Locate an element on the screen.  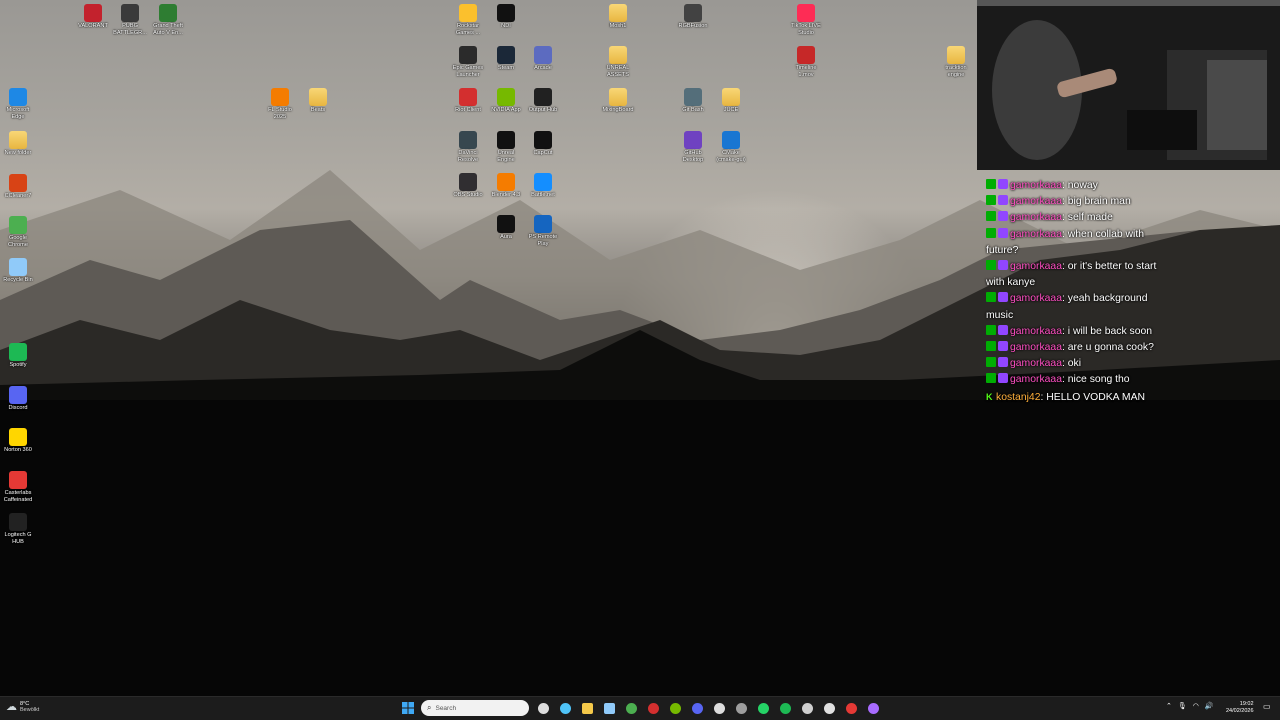
valorant-icon is located at coordinates (93, 13).